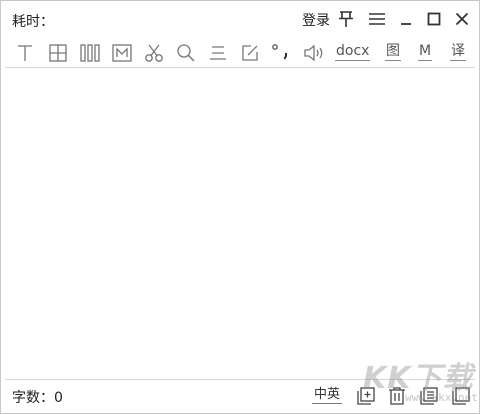  I want to click on text-cursor-icon, so click(25, 53).